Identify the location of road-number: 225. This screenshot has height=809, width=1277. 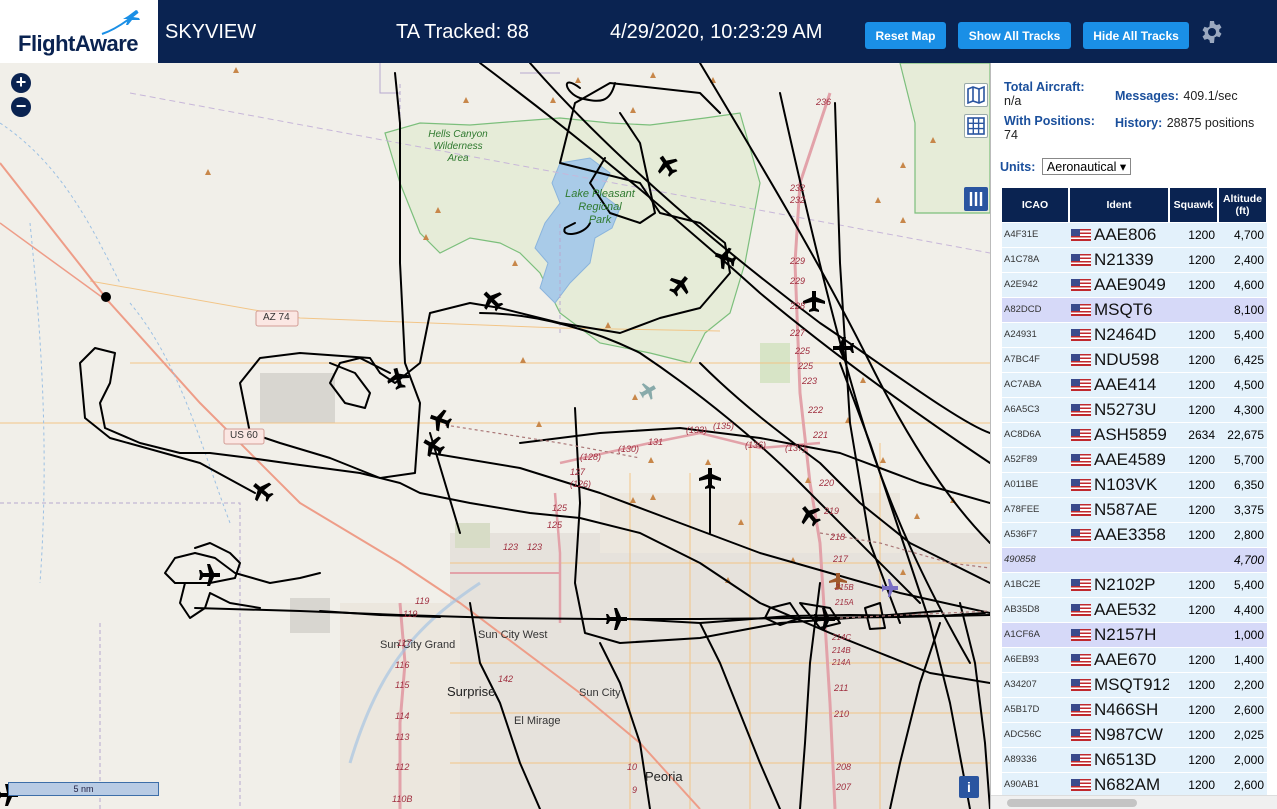
(806, 366).